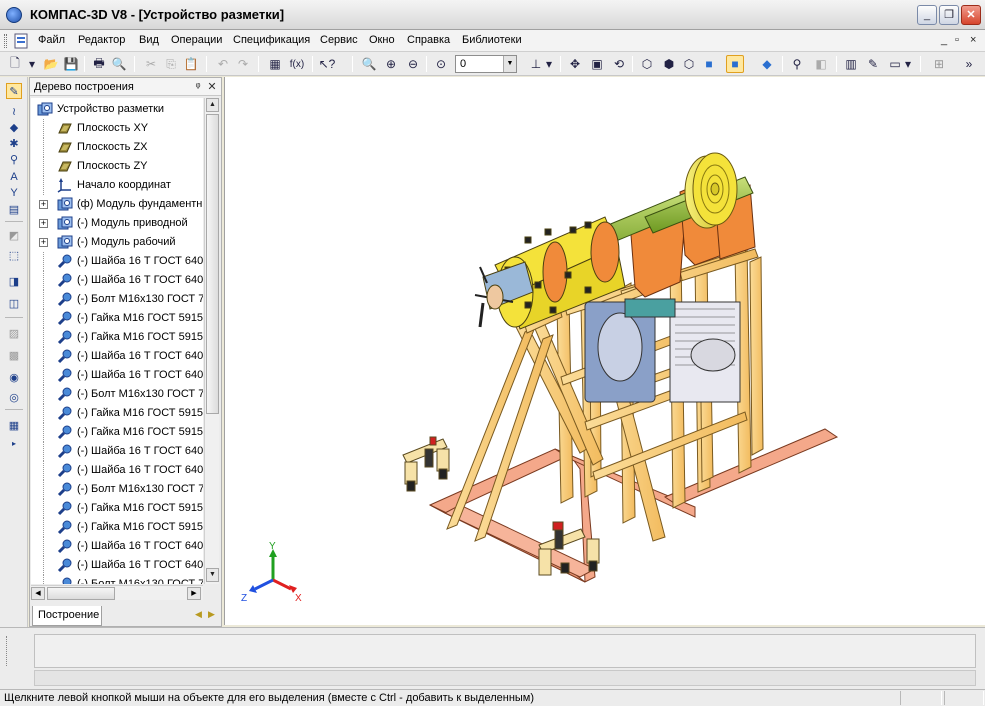 Image resolution: width=985 pixels, height=706 pixels. What do you see at coordinates (14, 235) in the screenshot?
I see `disabled-tool-1-icon: ◩` at bounding box center [14, 235].